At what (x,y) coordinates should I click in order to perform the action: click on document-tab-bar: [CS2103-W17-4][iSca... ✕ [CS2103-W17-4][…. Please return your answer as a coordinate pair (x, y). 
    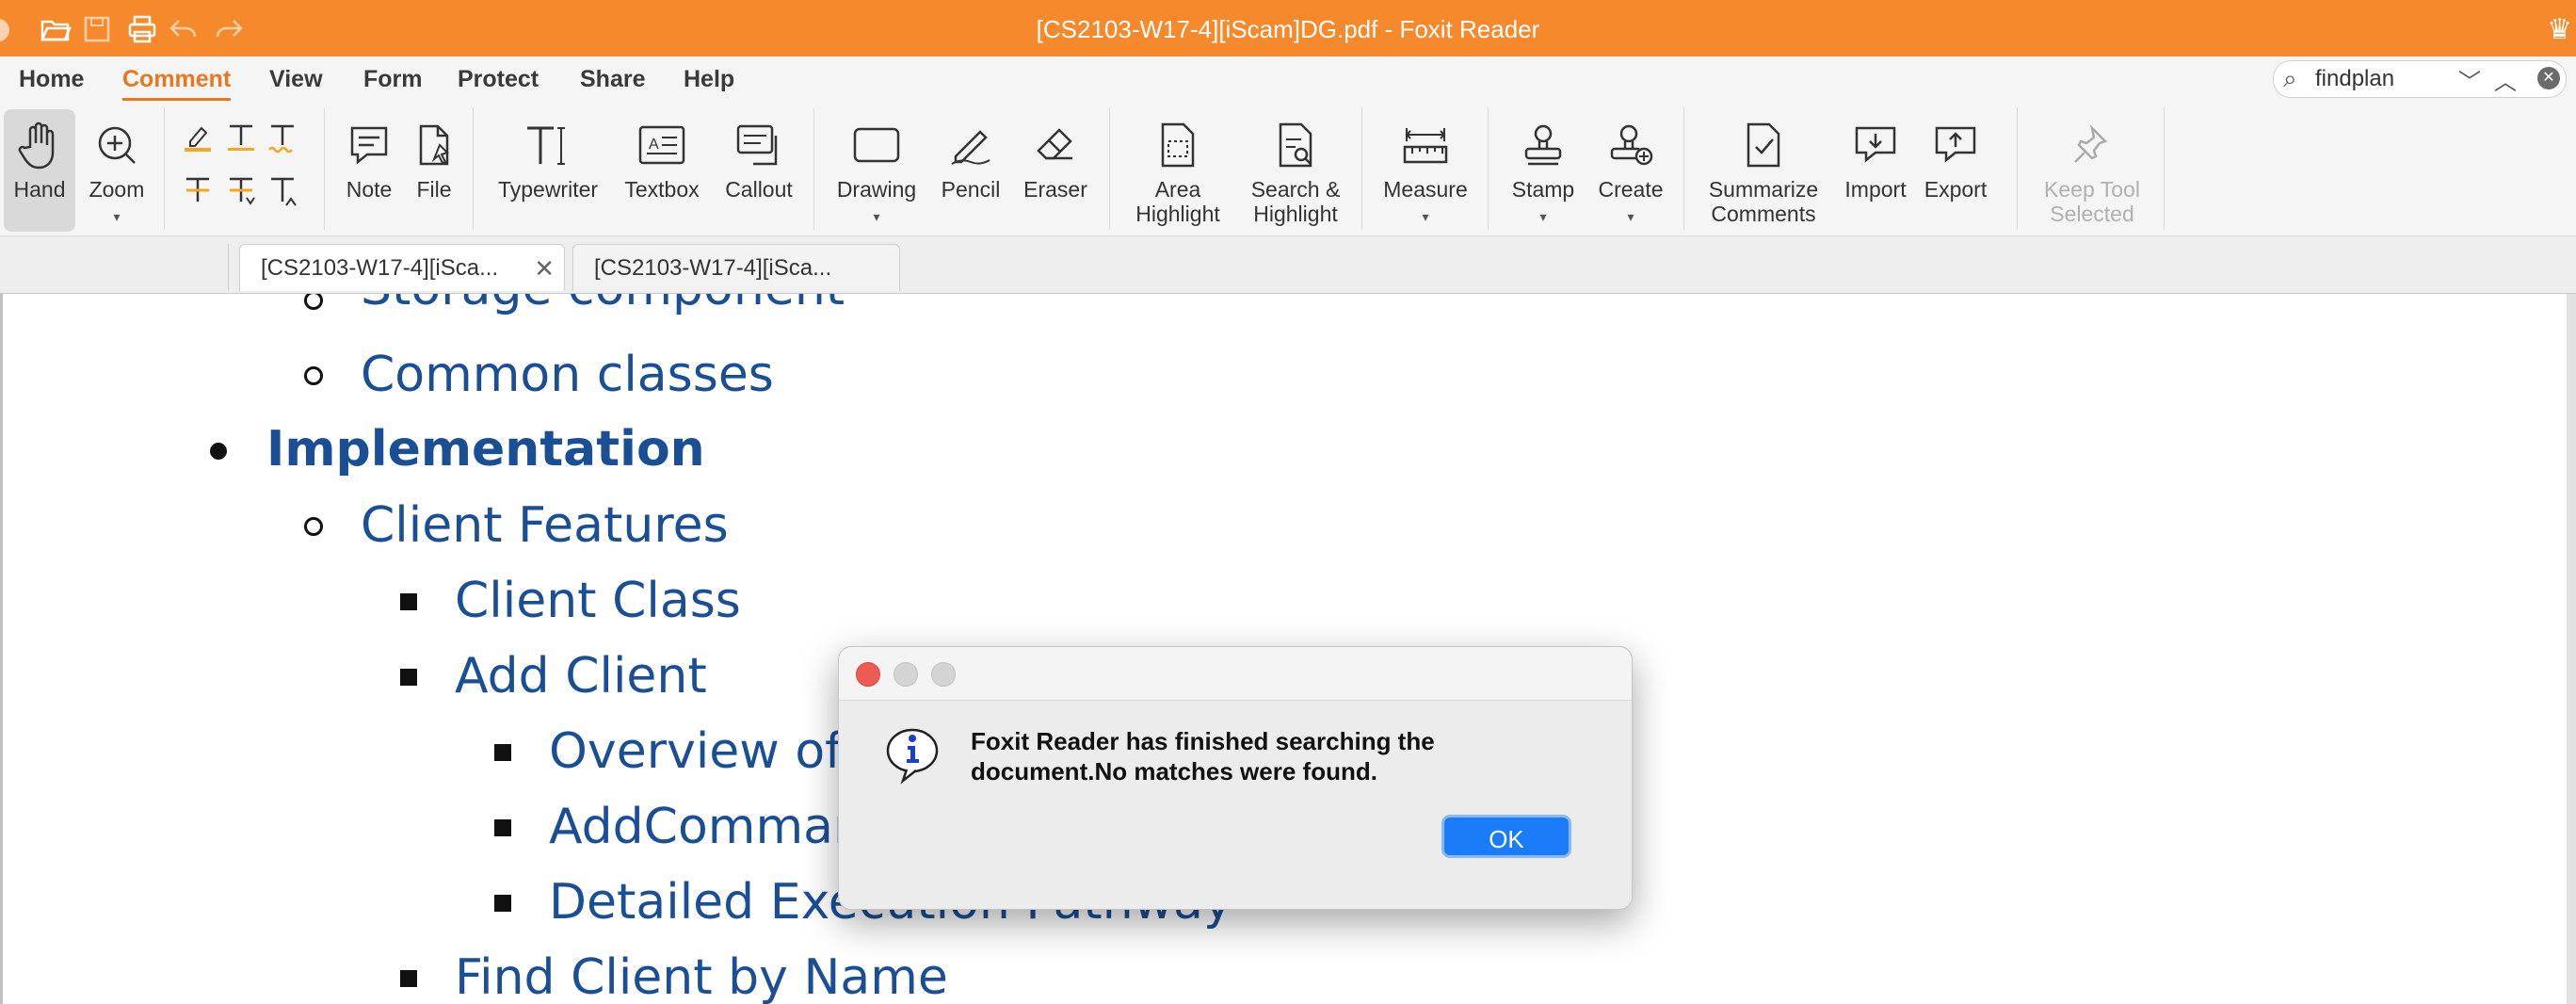
    Looking at the image, I should click on (1288, 265).